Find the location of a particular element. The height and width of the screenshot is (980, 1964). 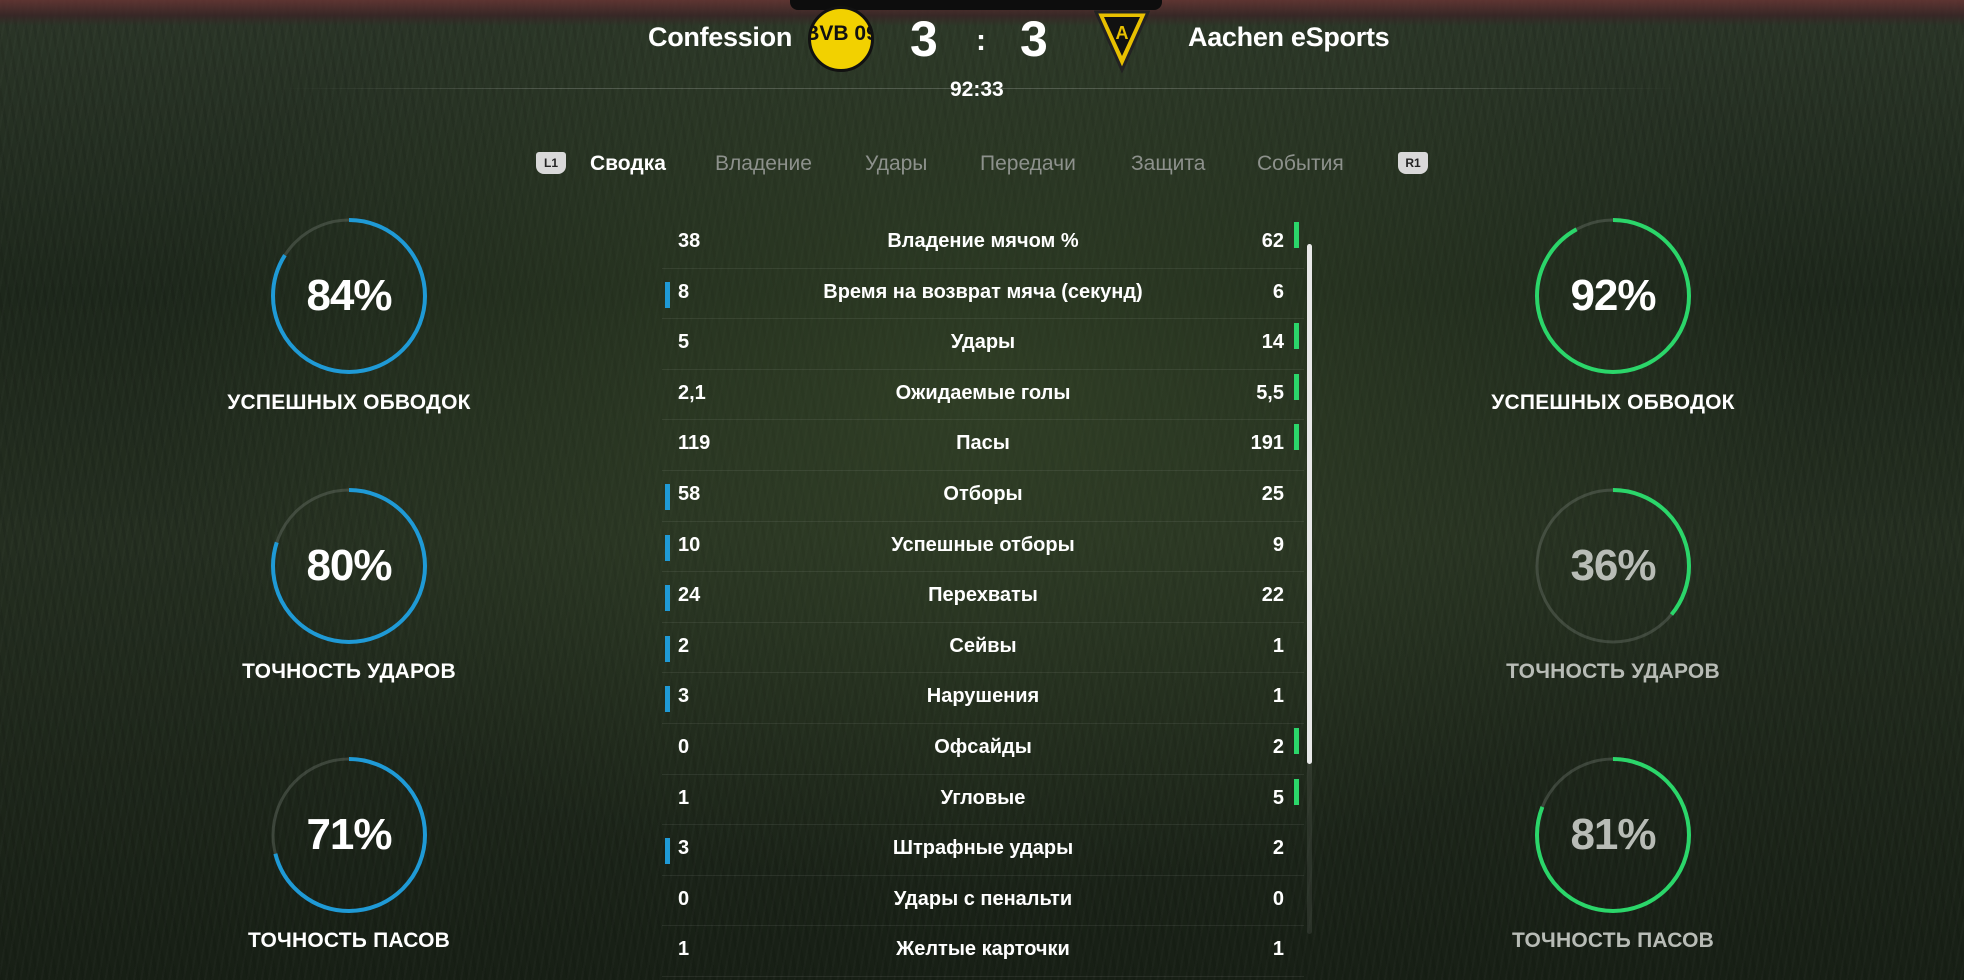

stat-label: Пасы is located at coordinates (983, 443).